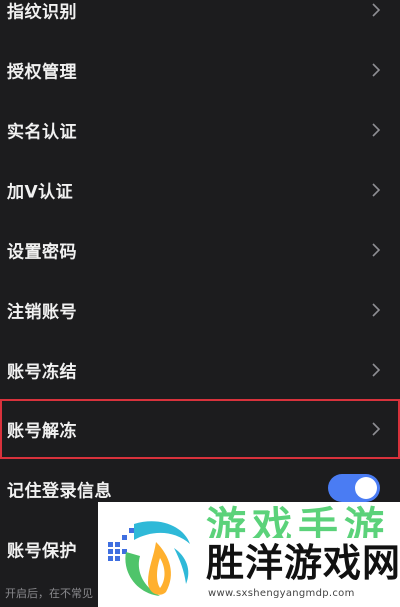 The width and height of the screenshot is (400, 607). What do you see at coordinates (200, 370) in the screenshot?
I see `settings-item-freeze-account: 账号冻结` at bounding box center [200, 370].